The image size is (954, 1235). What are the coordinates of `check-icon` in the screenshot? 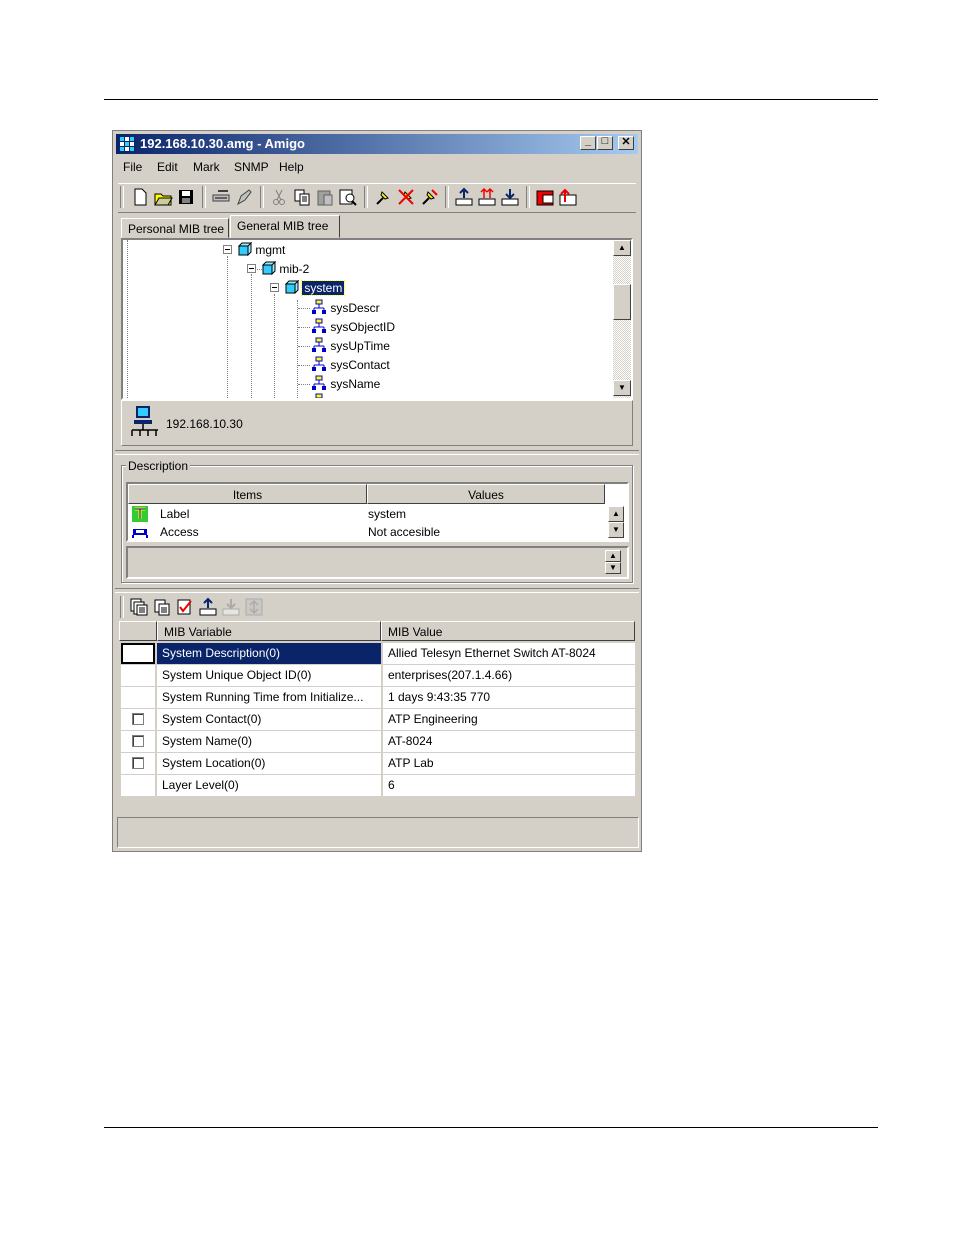 It's located at (185, 607).